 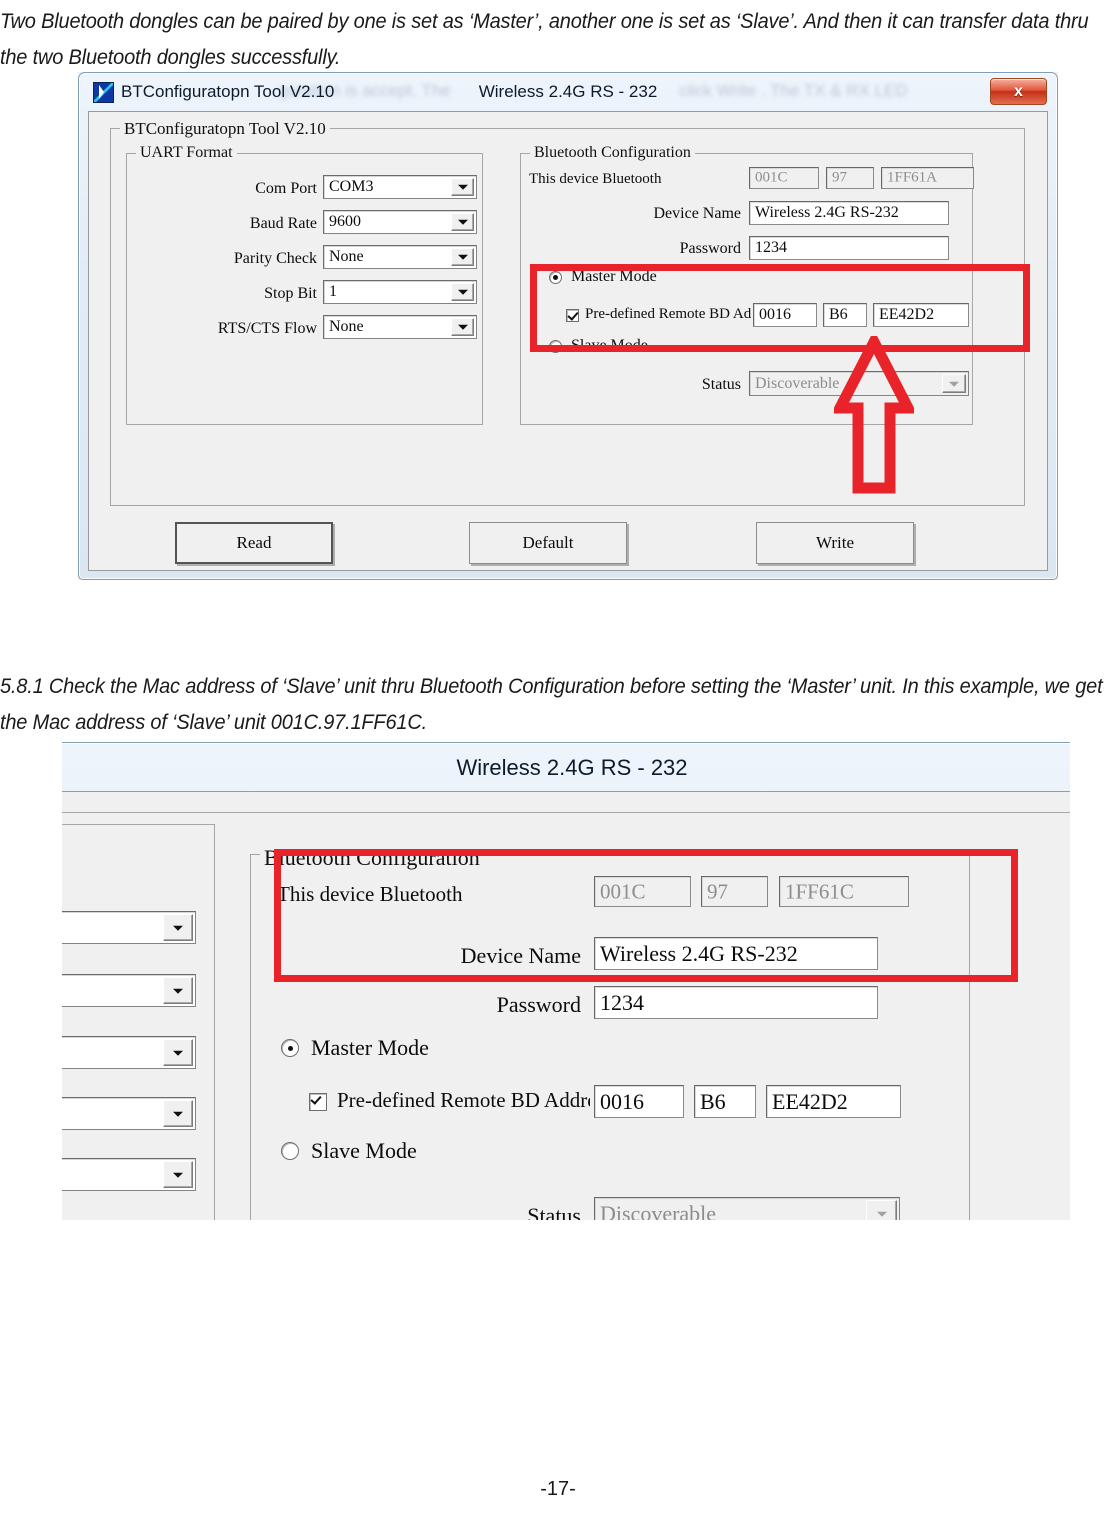 I want to click on this-device-mac-part2-2: 97, so click(x=734, y=891).